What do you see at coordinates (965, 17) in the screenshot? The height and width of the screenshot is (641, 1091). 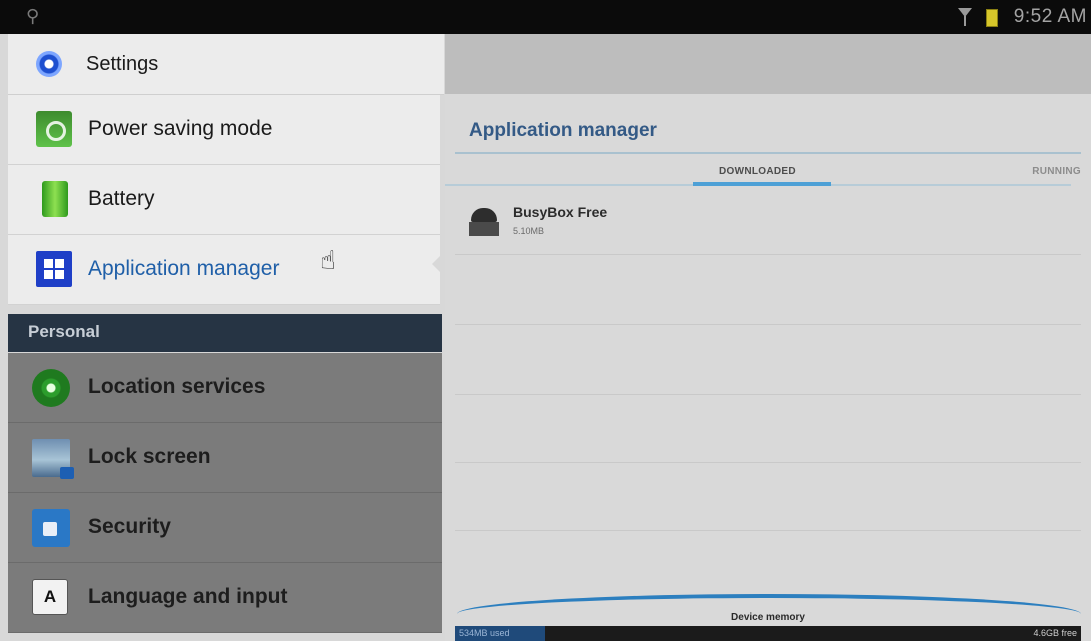 I see `signal-icon` at bounding box center [965, 17].